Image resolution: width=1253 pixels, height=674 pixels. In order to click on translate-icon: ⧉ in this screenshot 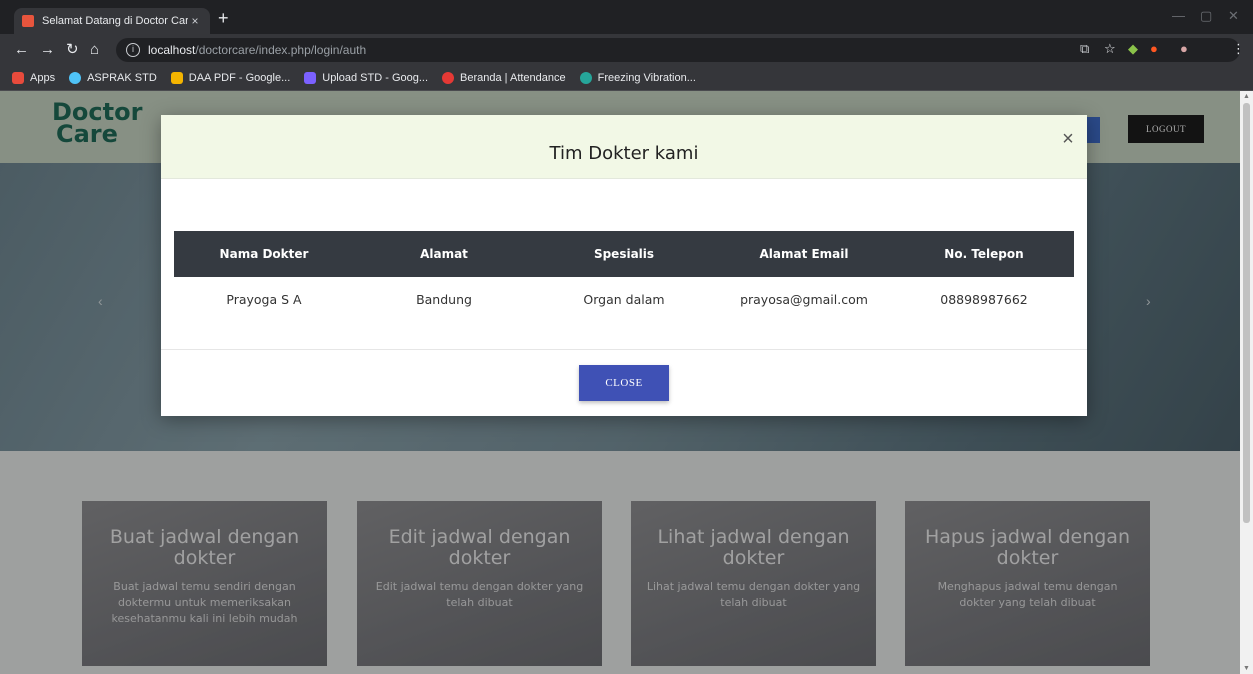, I will do `click(1084, 49)`.